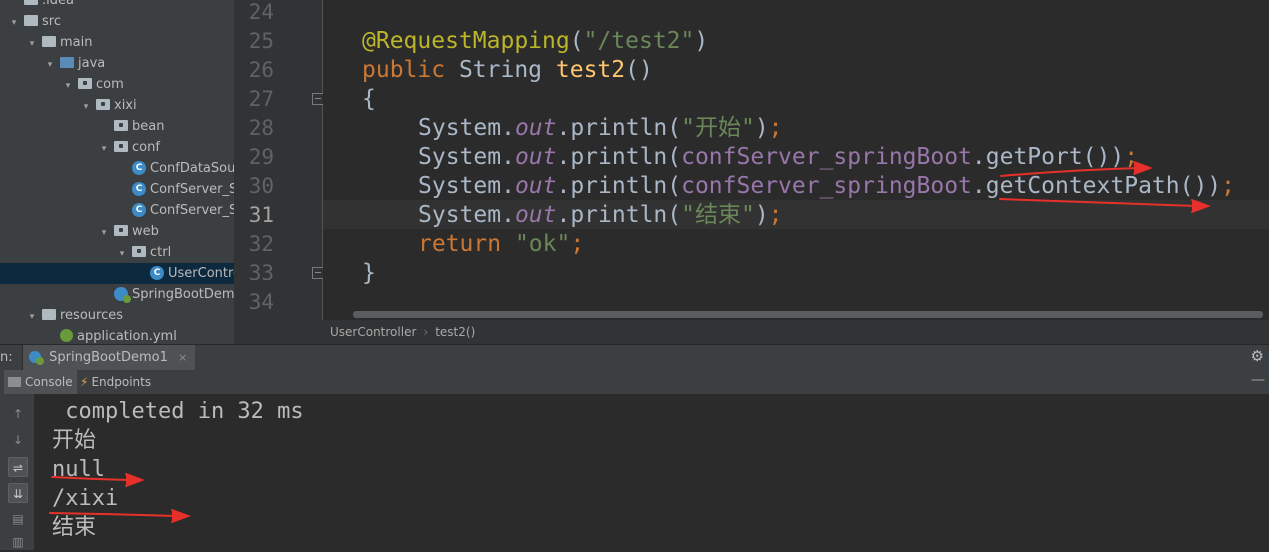 The width and height of the screenshot is (1269, 552). What do you see at coordinates (145, 231) in the screenshot?
I see `tree-item-label: web` at bounding box center [145, 231].